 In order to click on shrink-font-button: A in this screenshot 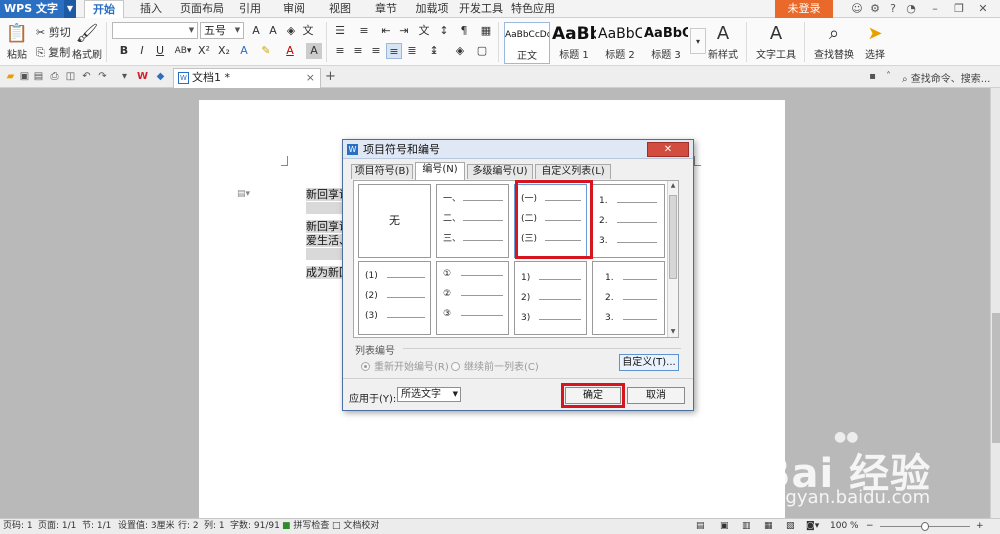, I will do `click(273, 31)`.